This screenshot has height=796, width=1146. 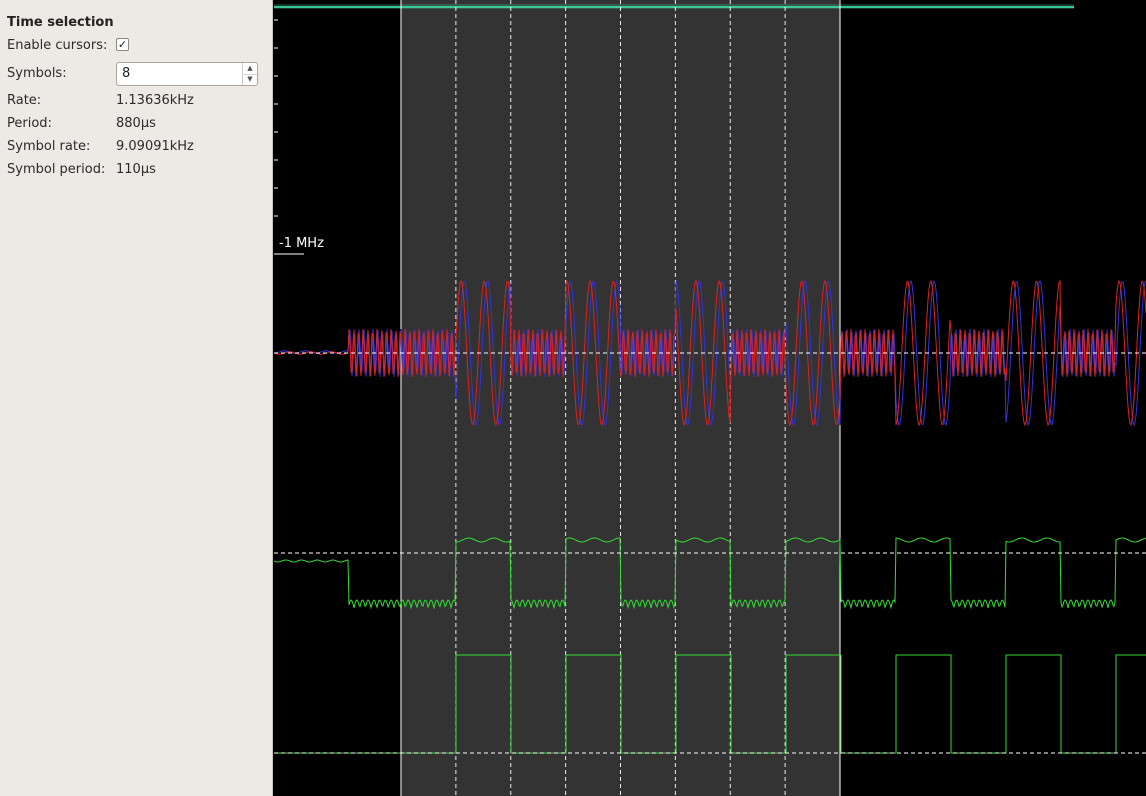 What do you see at coordinates (136, 123) in the screenshot?
I see `period-value: 880µs` at bounding box center [136, 123].